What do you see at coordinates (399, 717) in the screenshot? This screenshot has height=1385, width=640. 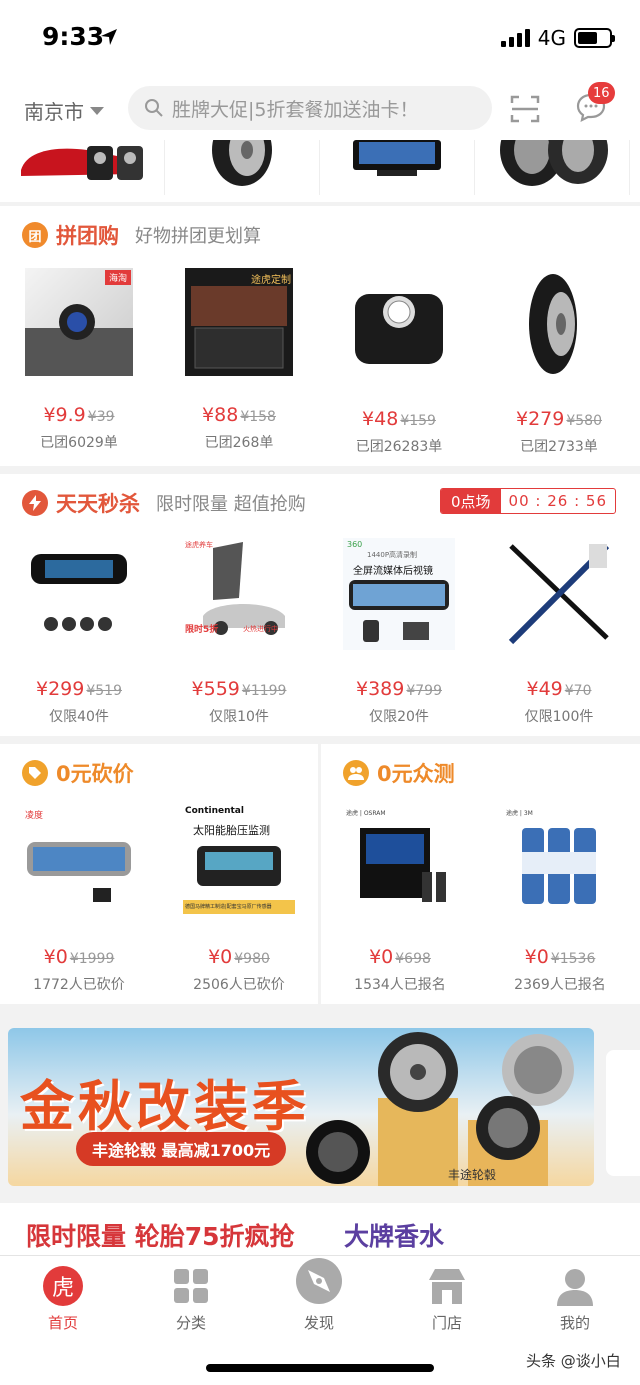 I see `stock-limit: 仅限20件` at bounding box center [399, 717].